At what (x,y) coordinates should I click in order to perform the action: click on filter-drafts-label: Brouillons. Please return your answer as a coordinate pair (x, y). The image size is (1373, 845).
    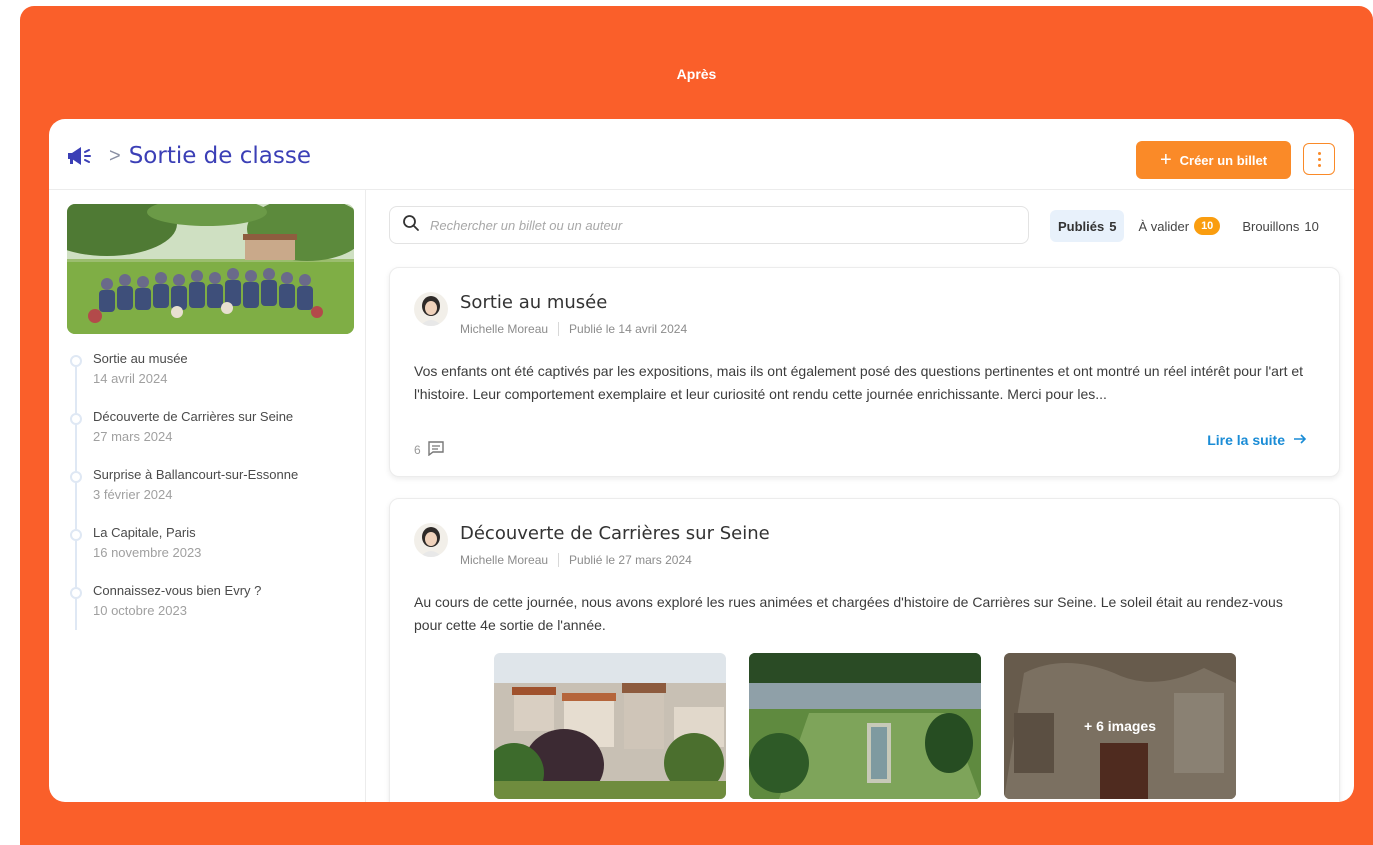
    Looking at the image, I should click on (1271, 226).